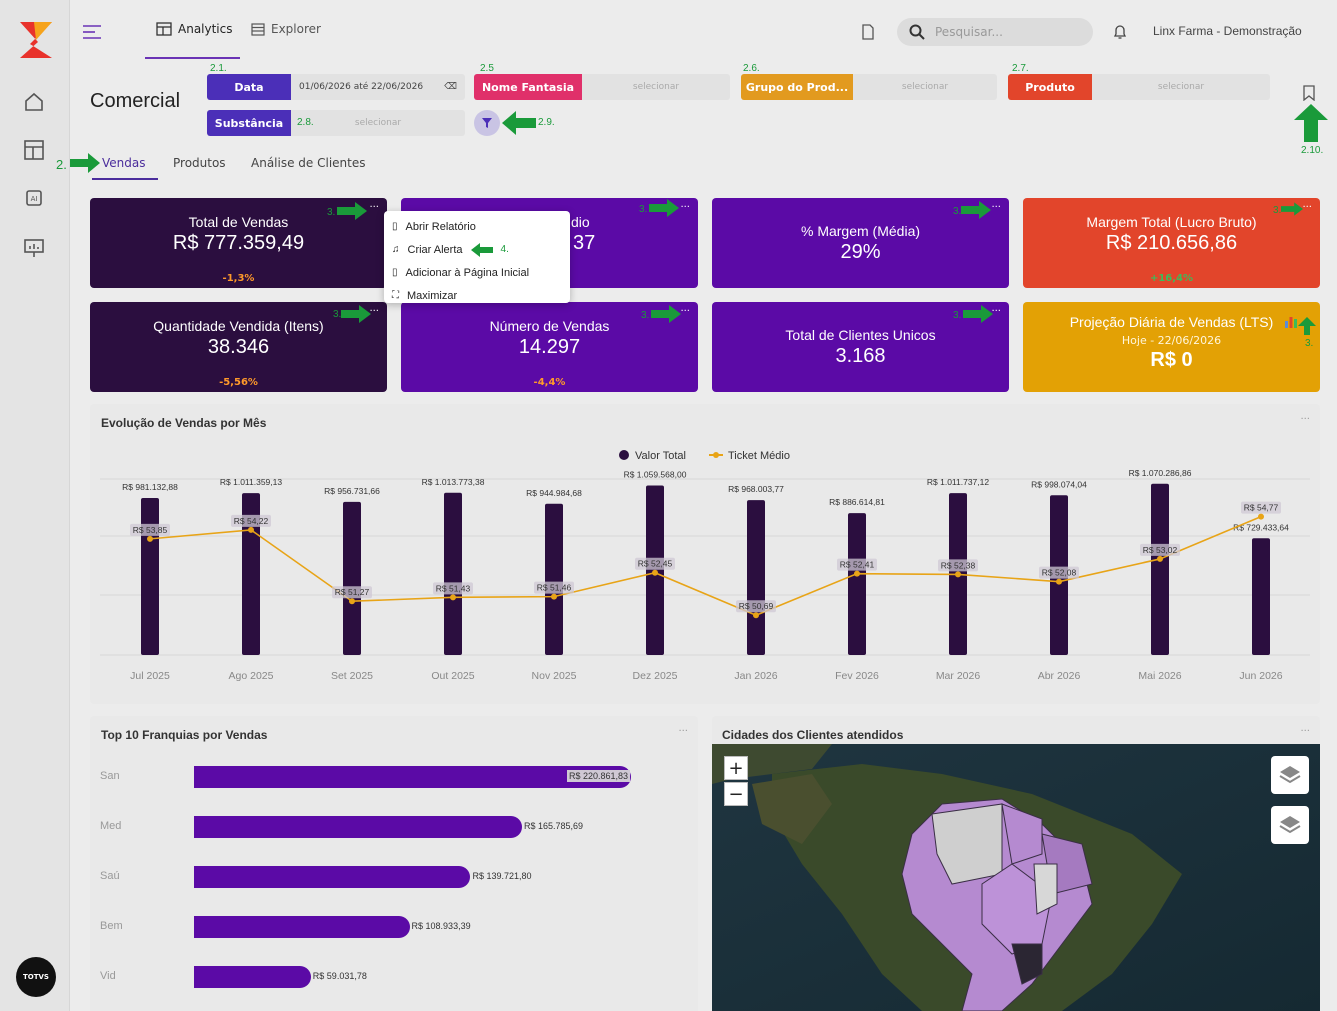  I want to click on tab-produtos: Produtos, so click(199, 163).